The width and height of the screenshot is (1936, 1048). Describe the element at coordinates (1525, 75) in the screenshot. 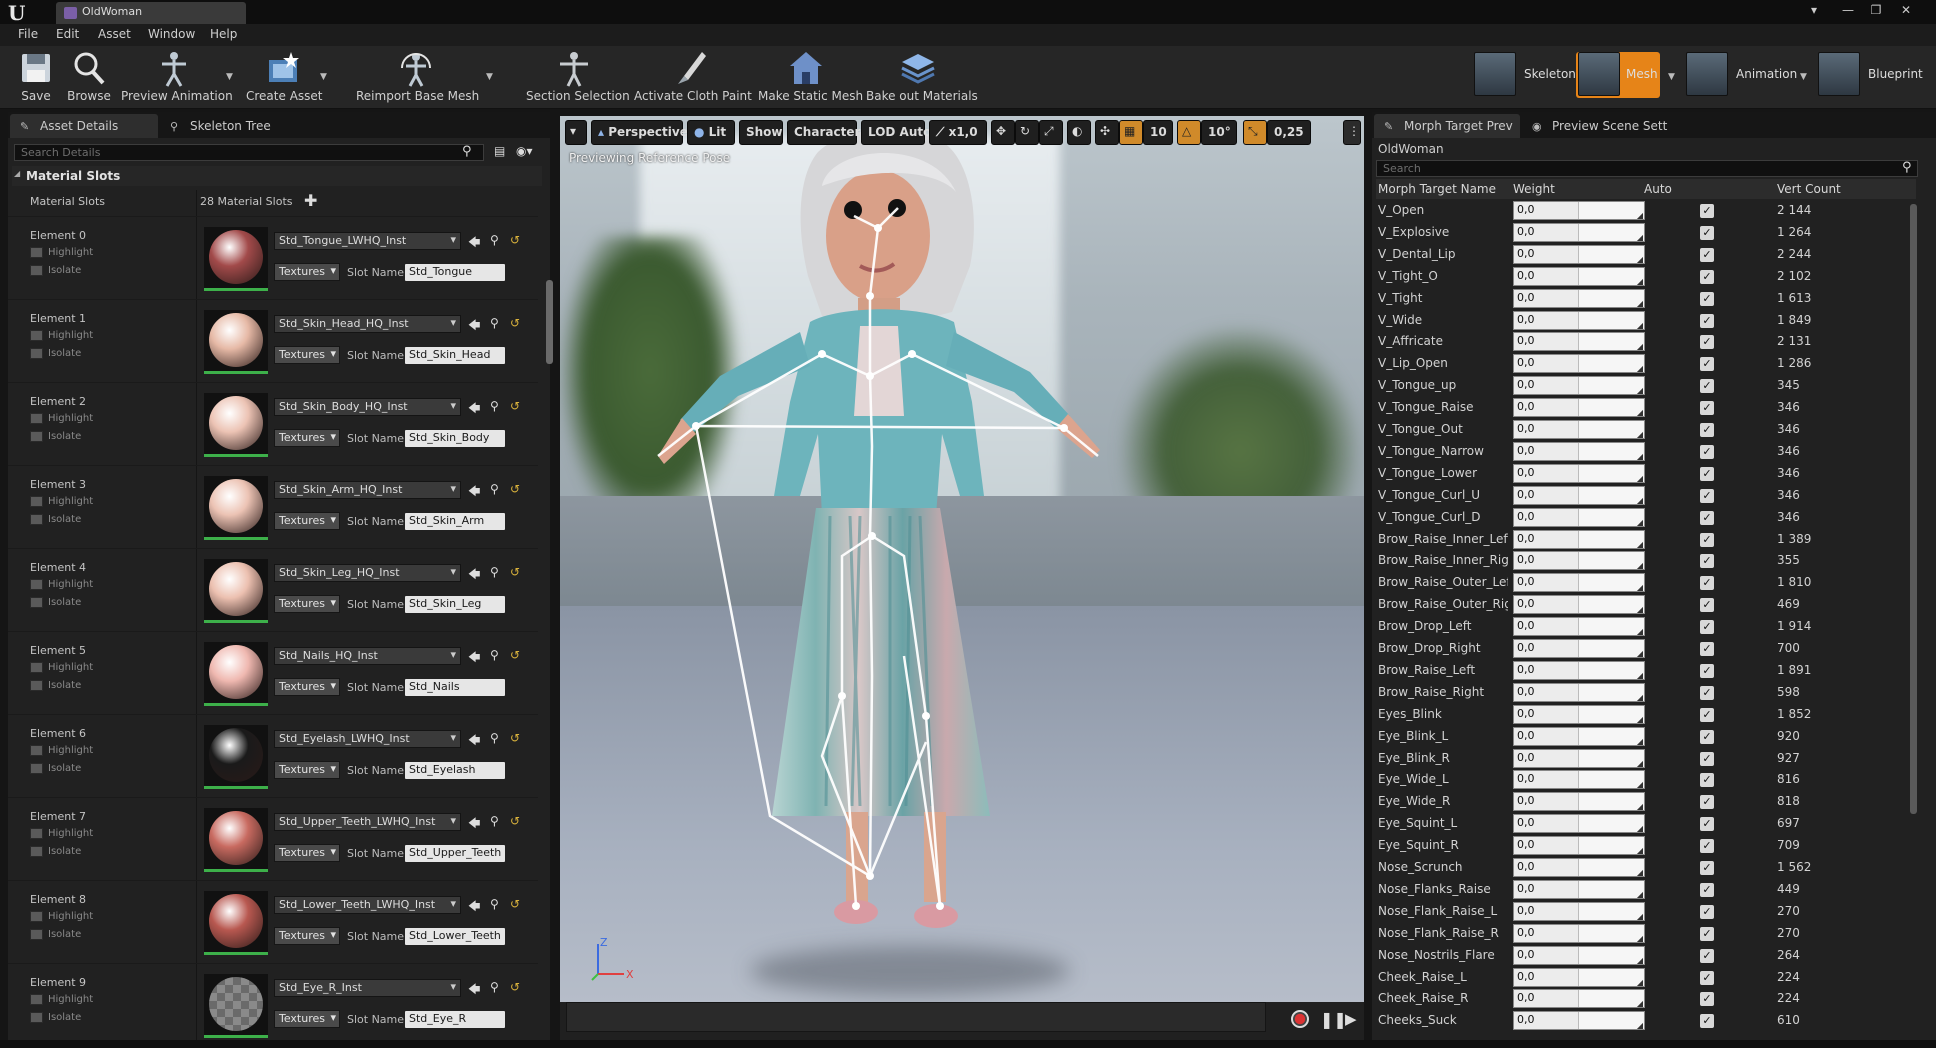

I see `mode-skeleton: Skeleton` at that location.